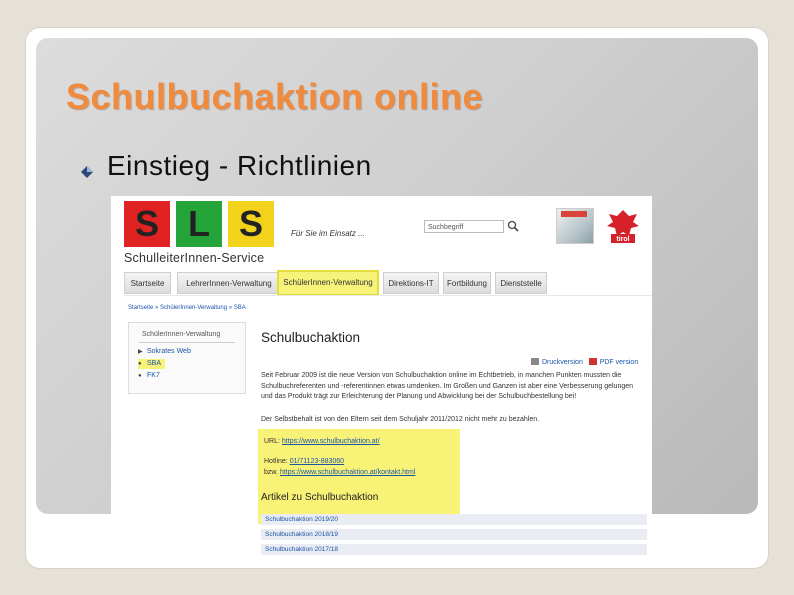 Image resolution: width=794 pixels, height=595 pixels. I want to click on tirol-text: tirol, so click(622, 239).